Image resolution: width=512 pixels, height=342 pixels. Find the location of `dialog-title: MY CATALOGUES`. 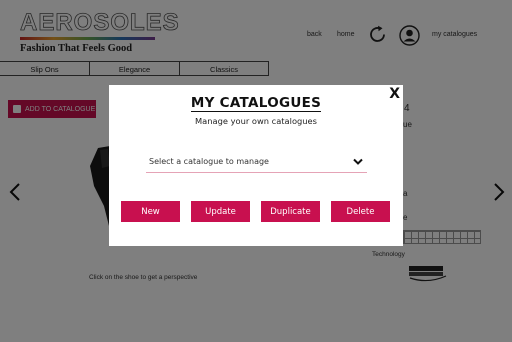

dialog-title: MY CATALOGUES is located at coordinates (256, 103).